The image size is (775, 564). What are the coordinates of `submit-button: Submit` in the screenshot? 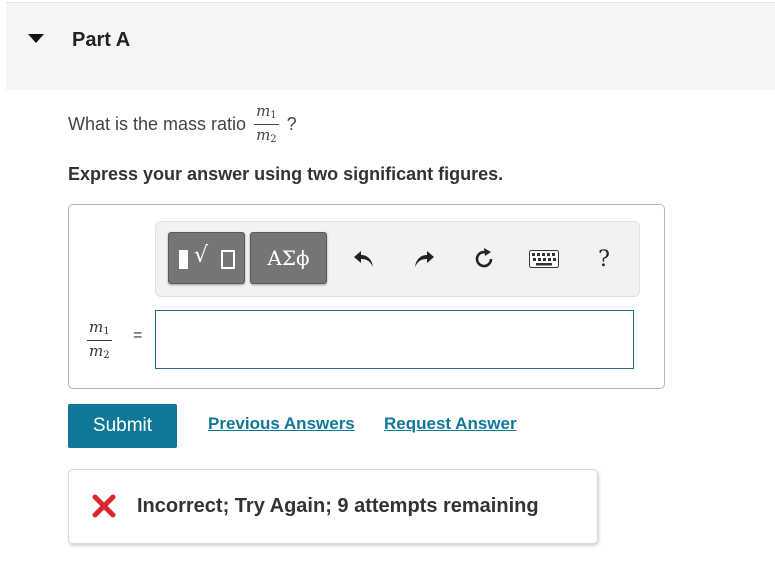 It's located at (122, 426).